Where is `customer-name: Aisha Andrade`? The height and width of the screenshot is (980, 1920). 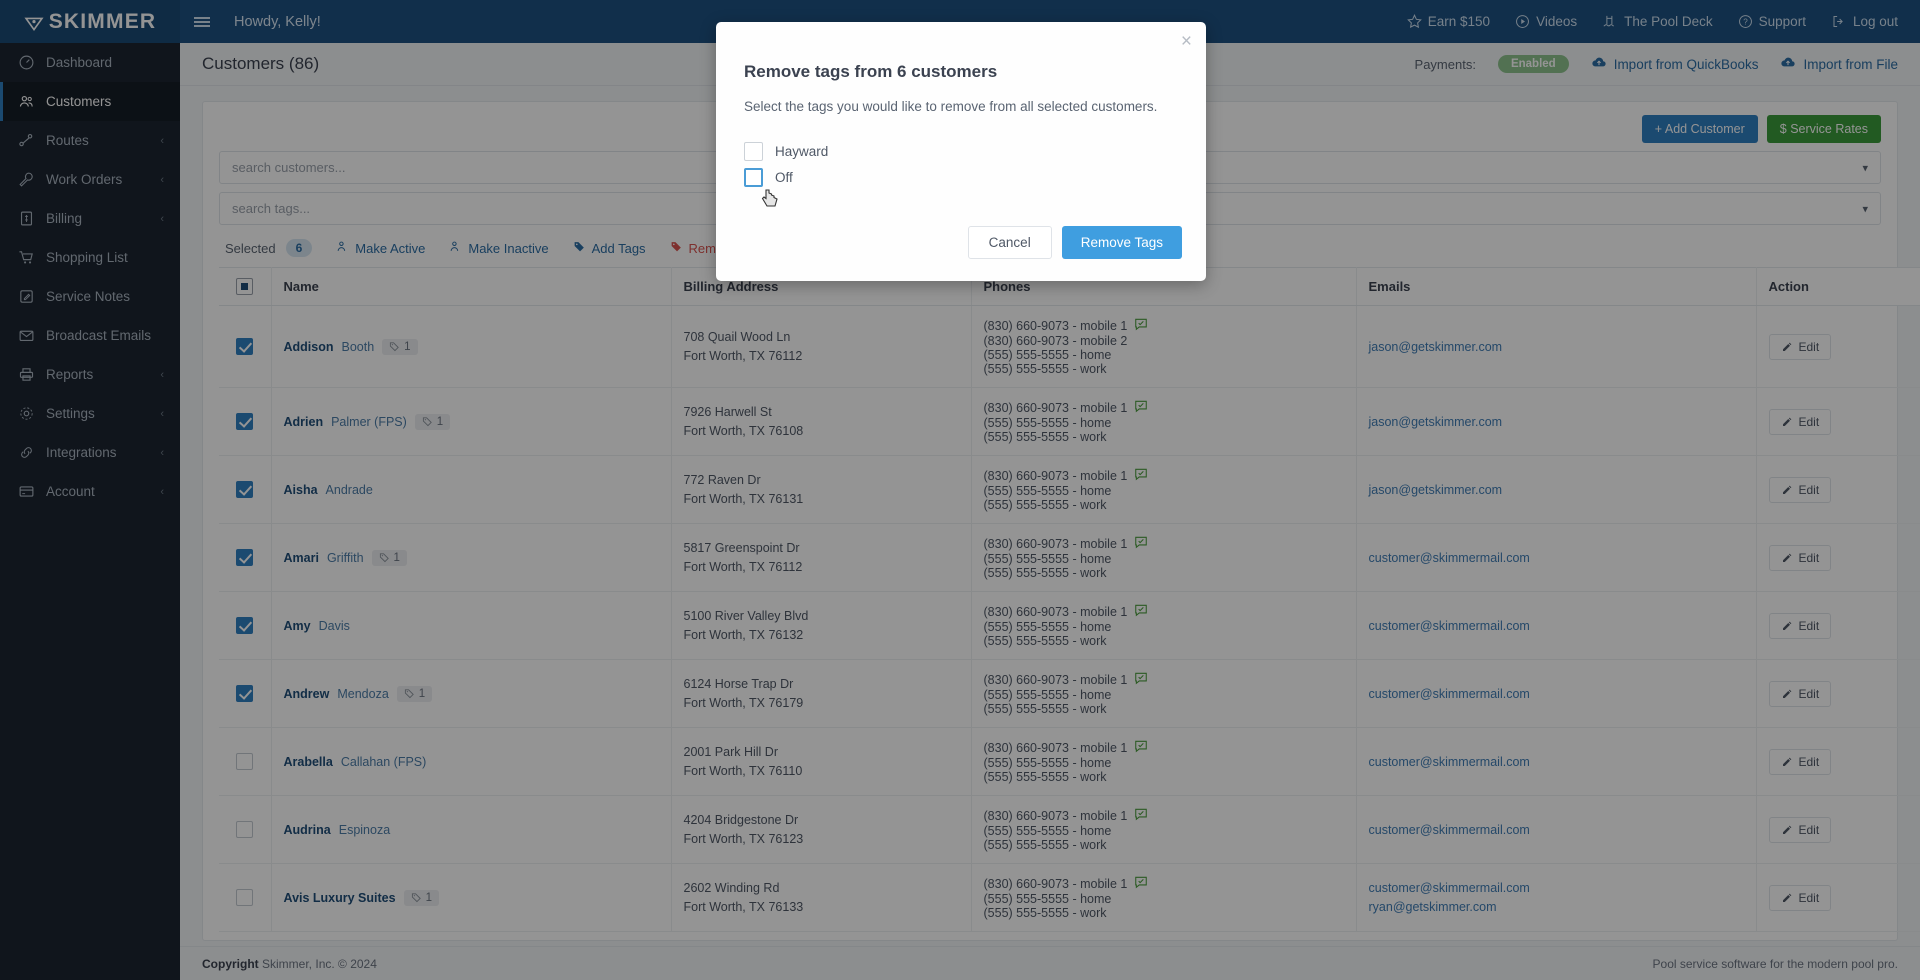 customer-name: Aisha Andrade is located at coordinates (471, 490).